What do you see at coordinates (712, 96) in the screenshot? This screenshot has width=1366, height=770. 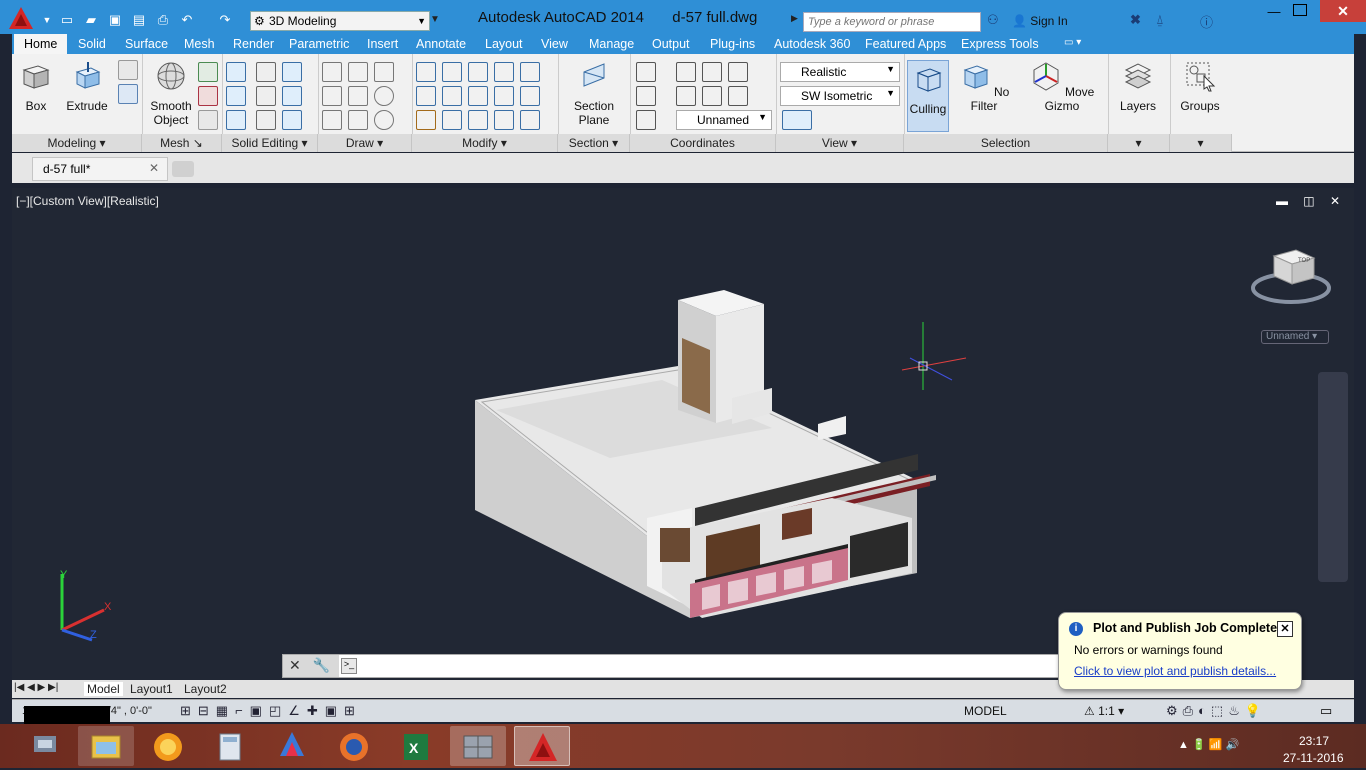 I see `ucs-3point-icon` at bounding box center [712, 96].